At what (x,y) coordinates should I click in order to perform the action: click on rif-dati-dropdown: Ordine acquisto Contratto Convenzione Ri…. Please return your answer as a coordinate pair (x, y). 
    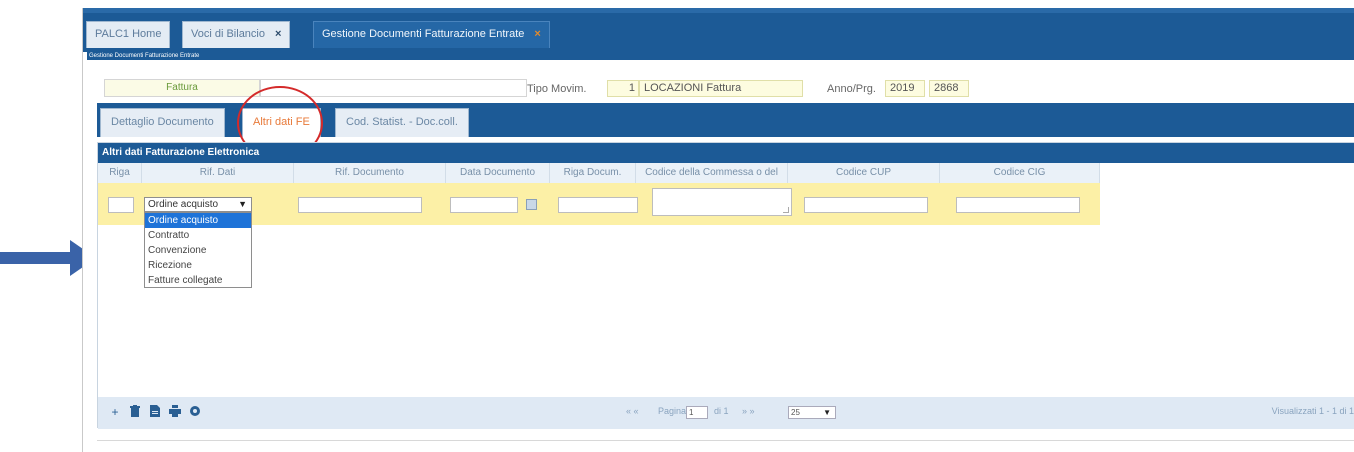
    Looking at the image, I should click on (198, 250).